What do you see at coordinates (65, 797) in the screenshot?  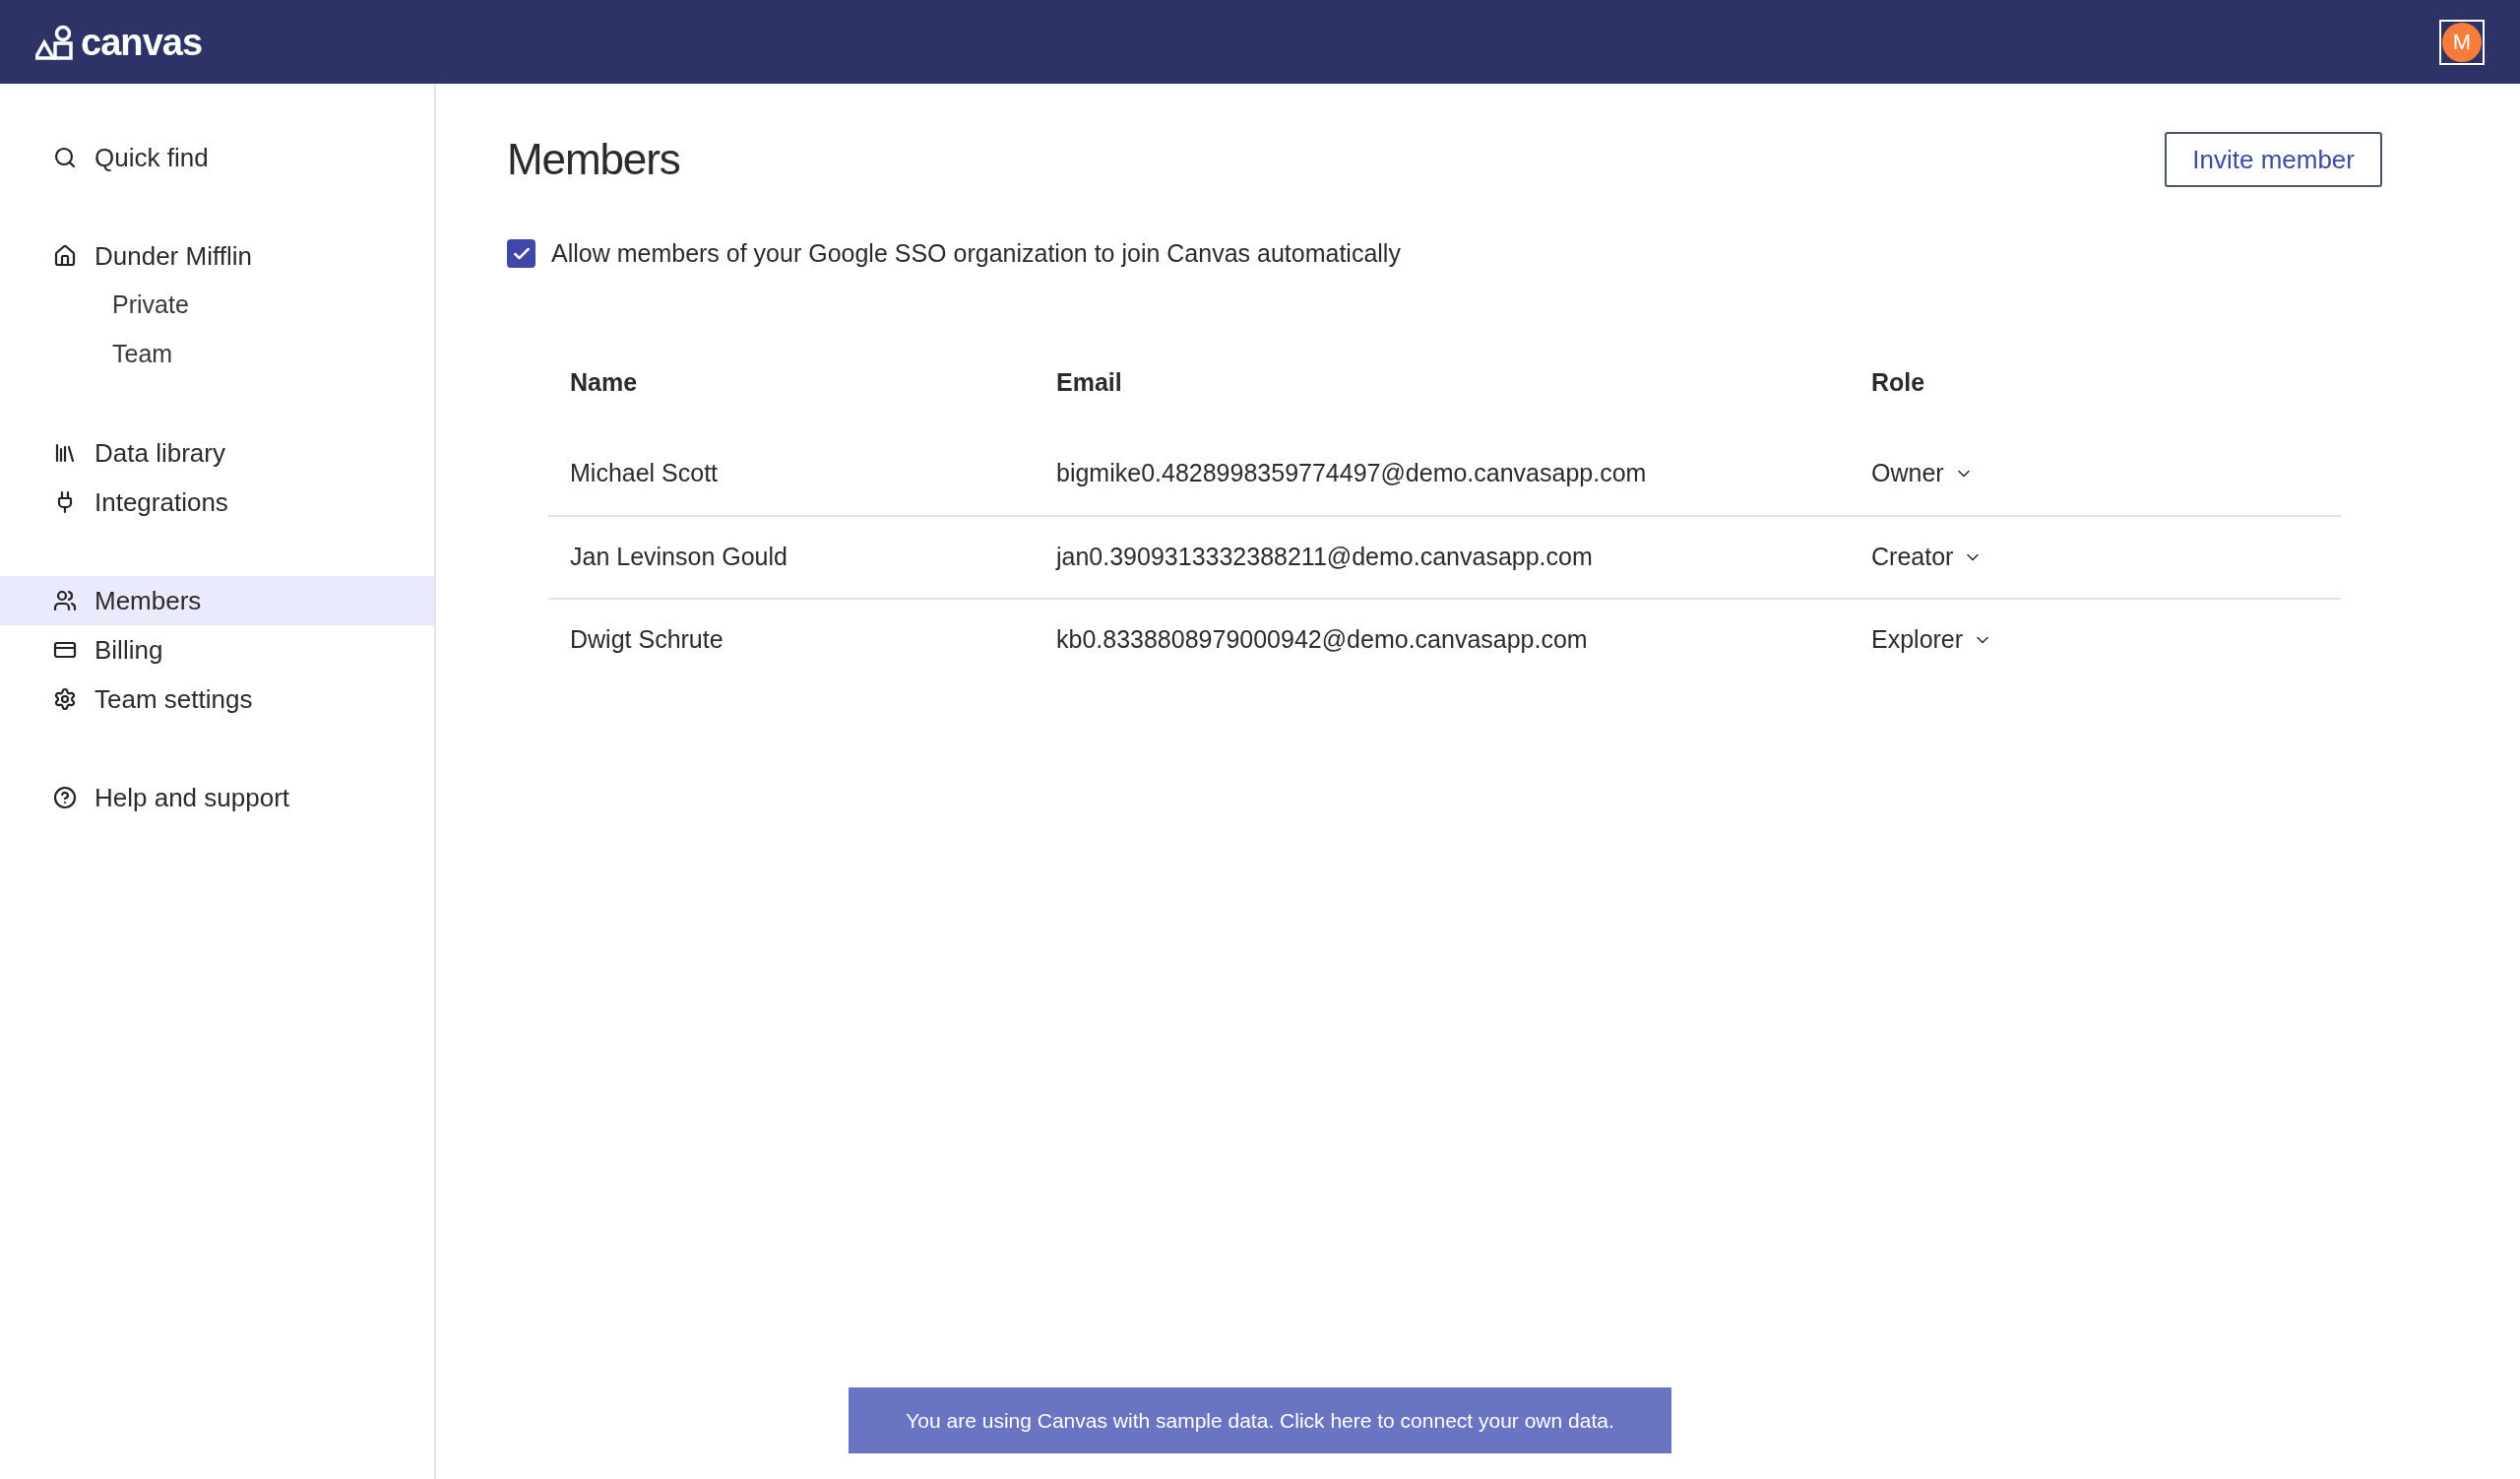 I see `question-icon` at bounding box center [65, 797].